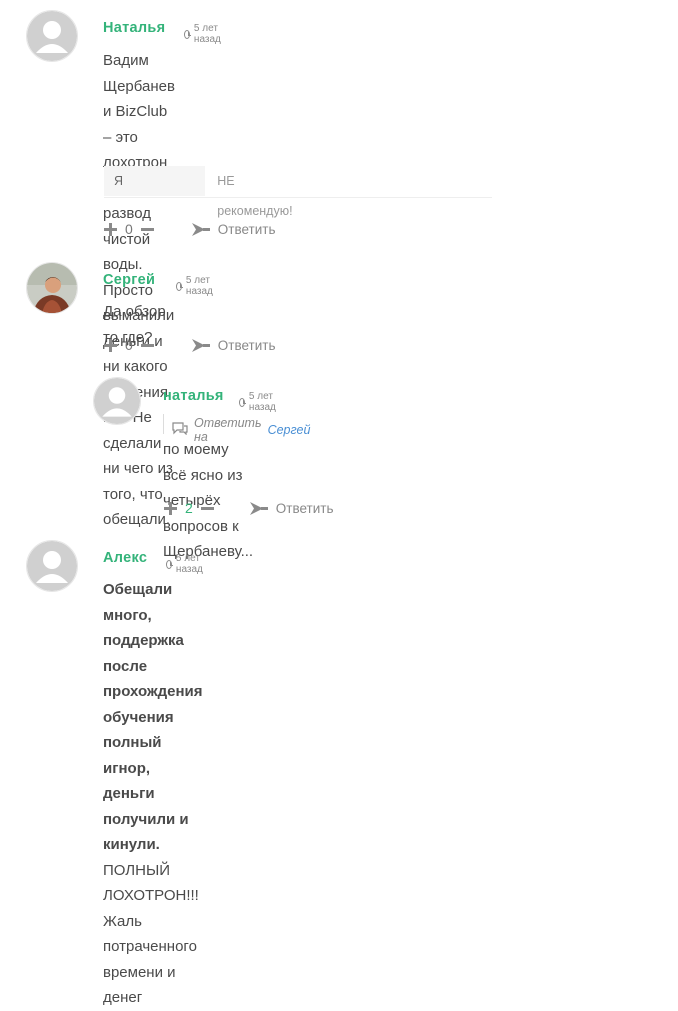 This screenshot has height=1011, width=678. What do you see at coordinates (189, 508) in the screenshot?
I see `vote-count: 2` at bounding box center [189, 508].